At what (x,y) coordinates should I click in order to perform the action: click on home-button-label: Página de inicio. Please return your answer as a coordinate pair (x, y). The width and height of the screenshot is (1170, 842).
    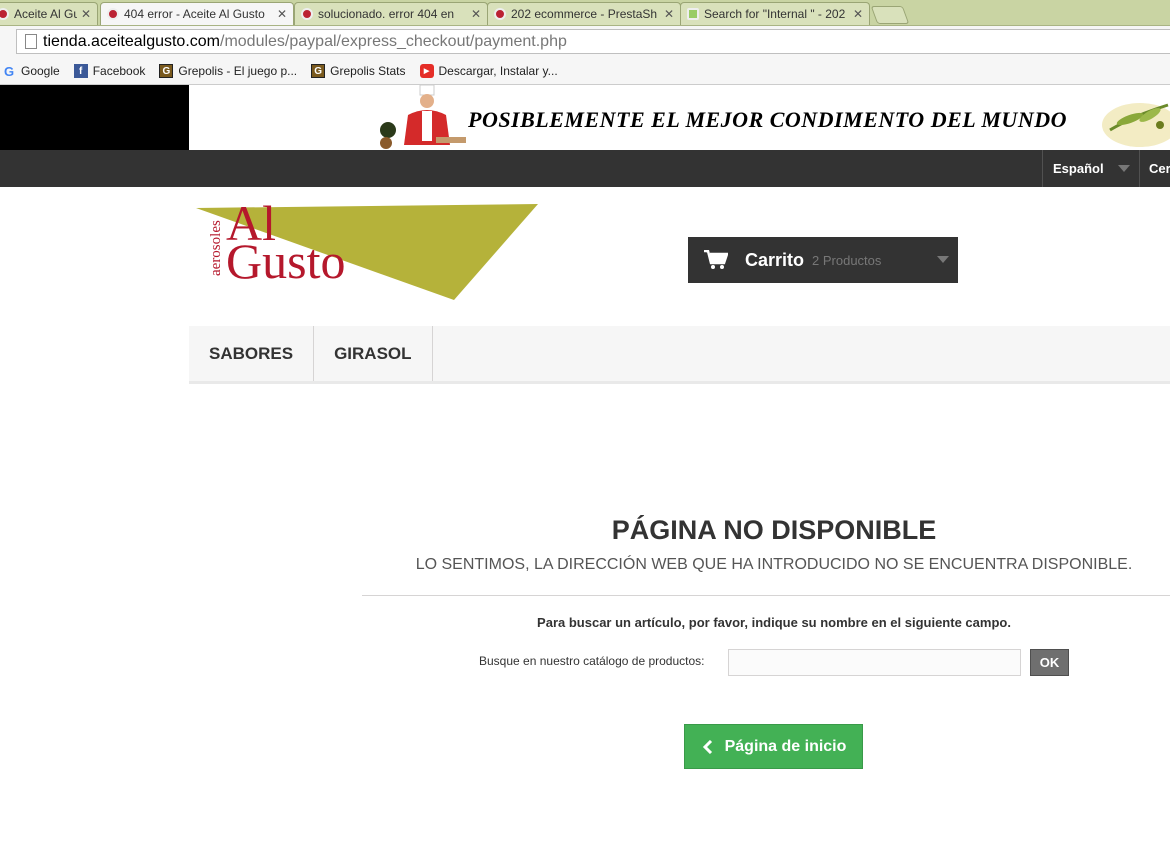
    Looking at the image, I should click on (785, 746).